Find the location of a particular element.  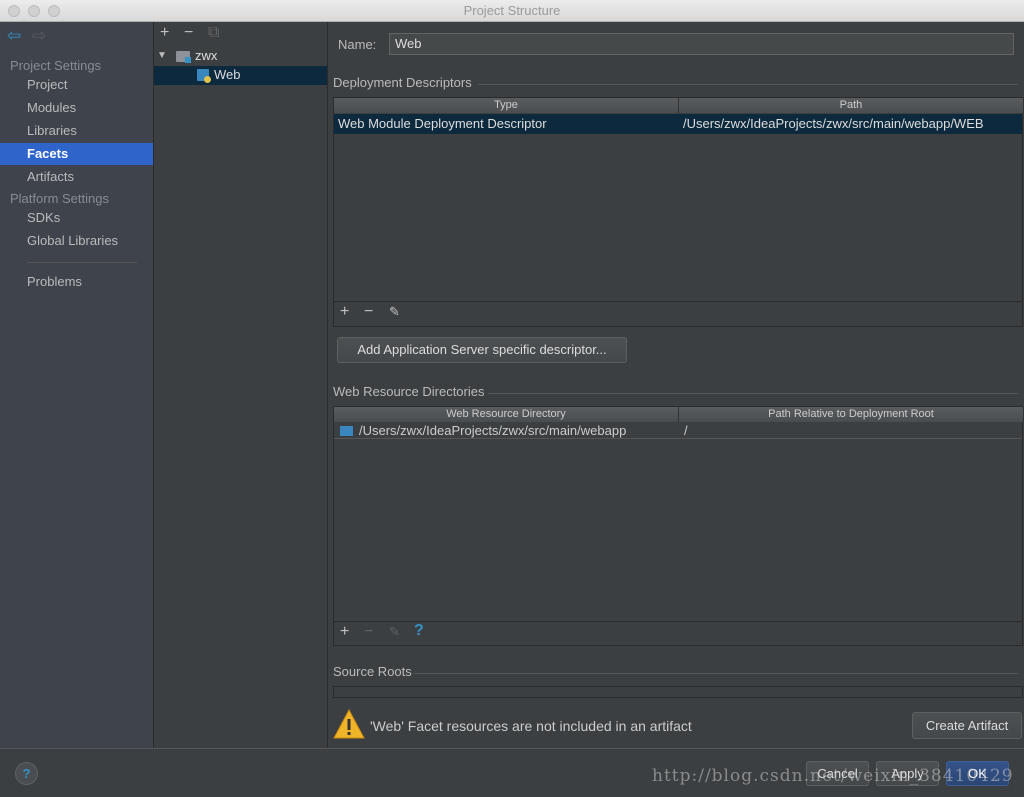

column-header-relative-path: Path Relative to Deployment Root is located at coordinates (851, 414).